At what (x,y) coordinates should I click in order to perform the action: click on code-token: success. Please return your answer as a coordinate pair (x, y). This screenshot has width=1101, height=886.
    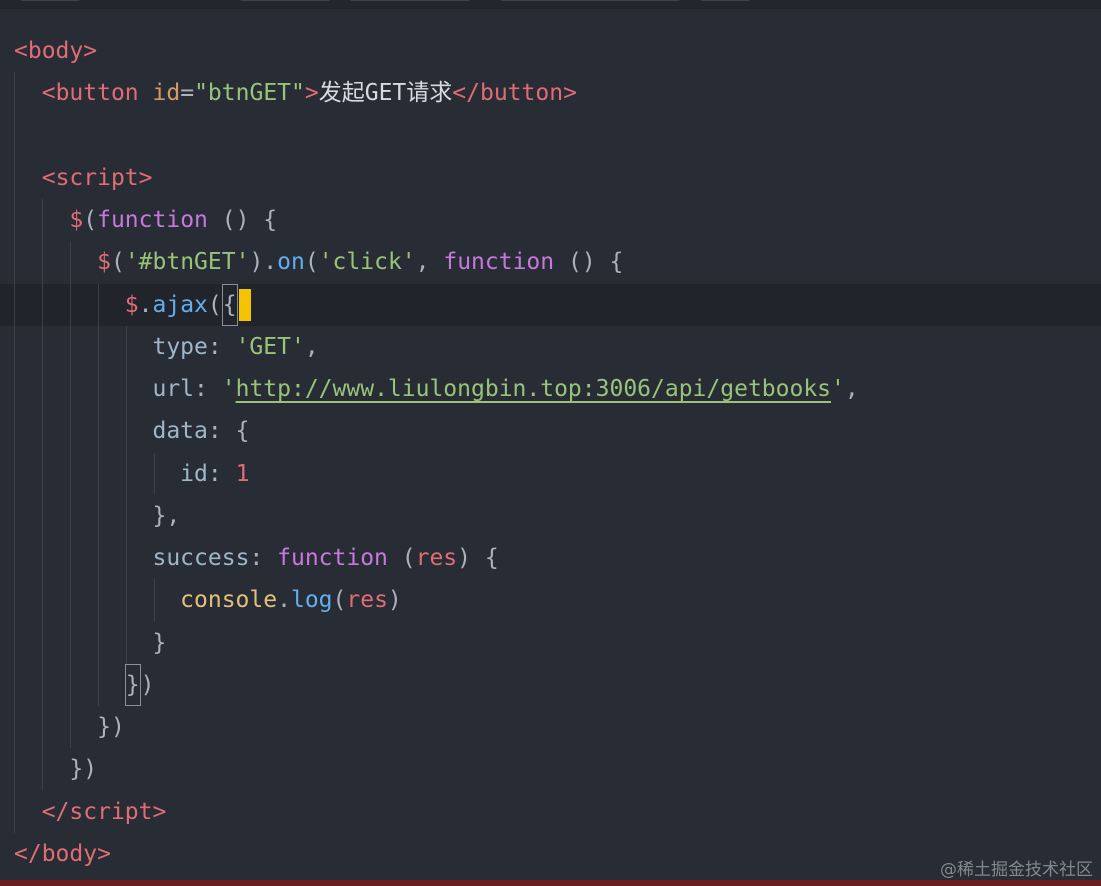
    Looking at the image, I should click on (201, 558).